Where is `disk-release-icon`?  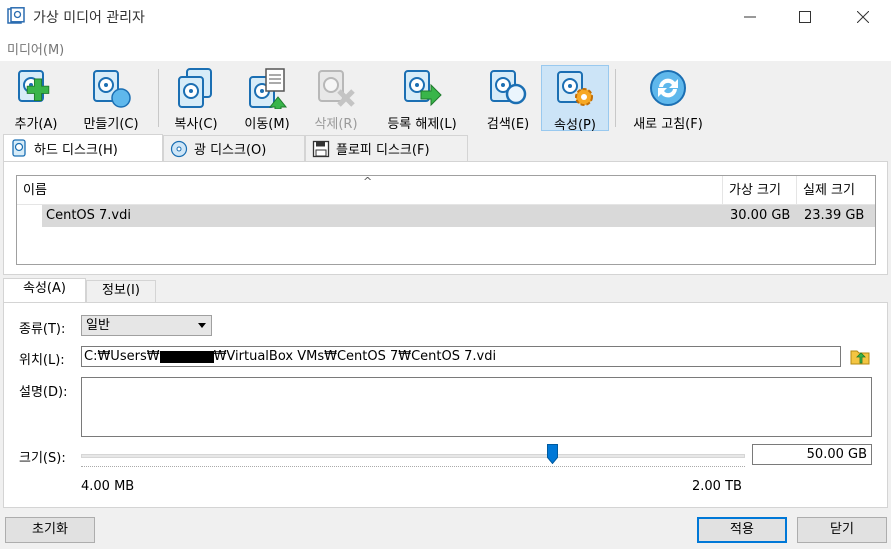
disk-release-icon is located at coordinates (423, 88).